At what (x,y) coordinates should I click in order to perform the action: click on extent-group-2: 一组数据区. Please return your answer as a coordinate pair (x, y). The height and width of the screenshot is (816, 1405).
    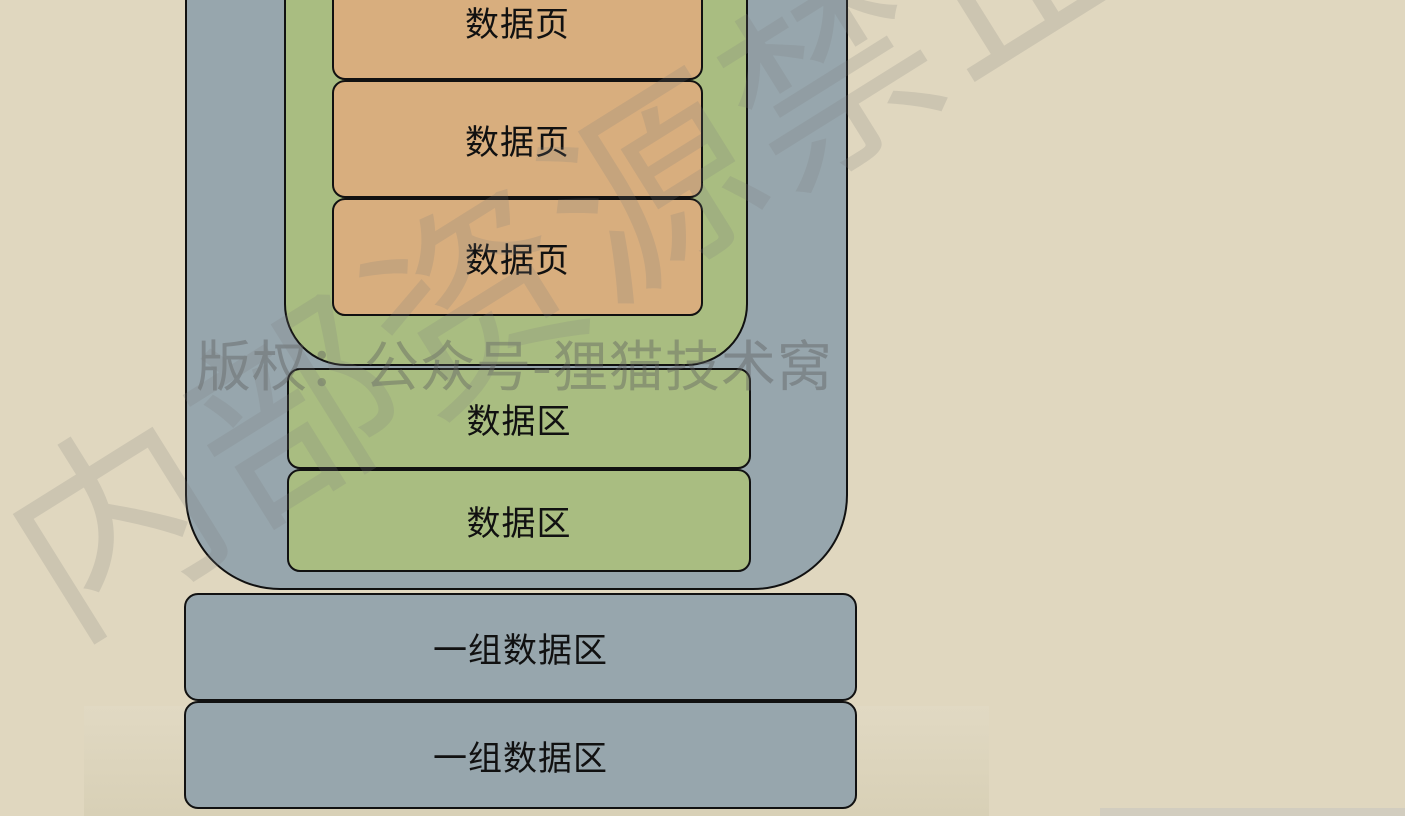
    Looking at the image, I should click on (520, 755).